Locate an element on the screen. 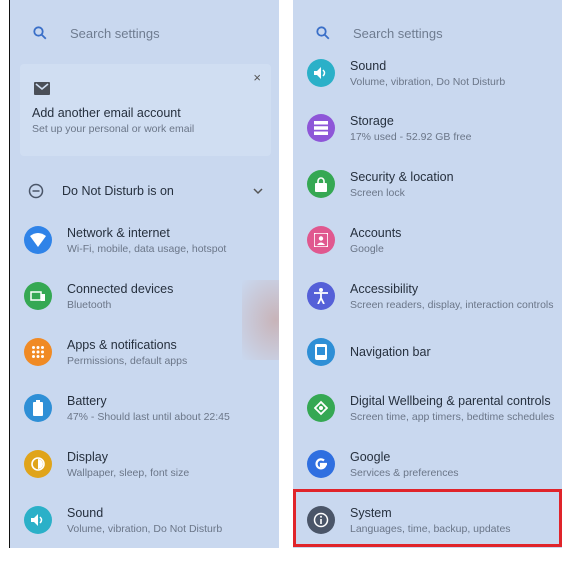 Image resolution: width=571 pixels, height=562 pixels. battery-icon is located at coordinates (38, 408).